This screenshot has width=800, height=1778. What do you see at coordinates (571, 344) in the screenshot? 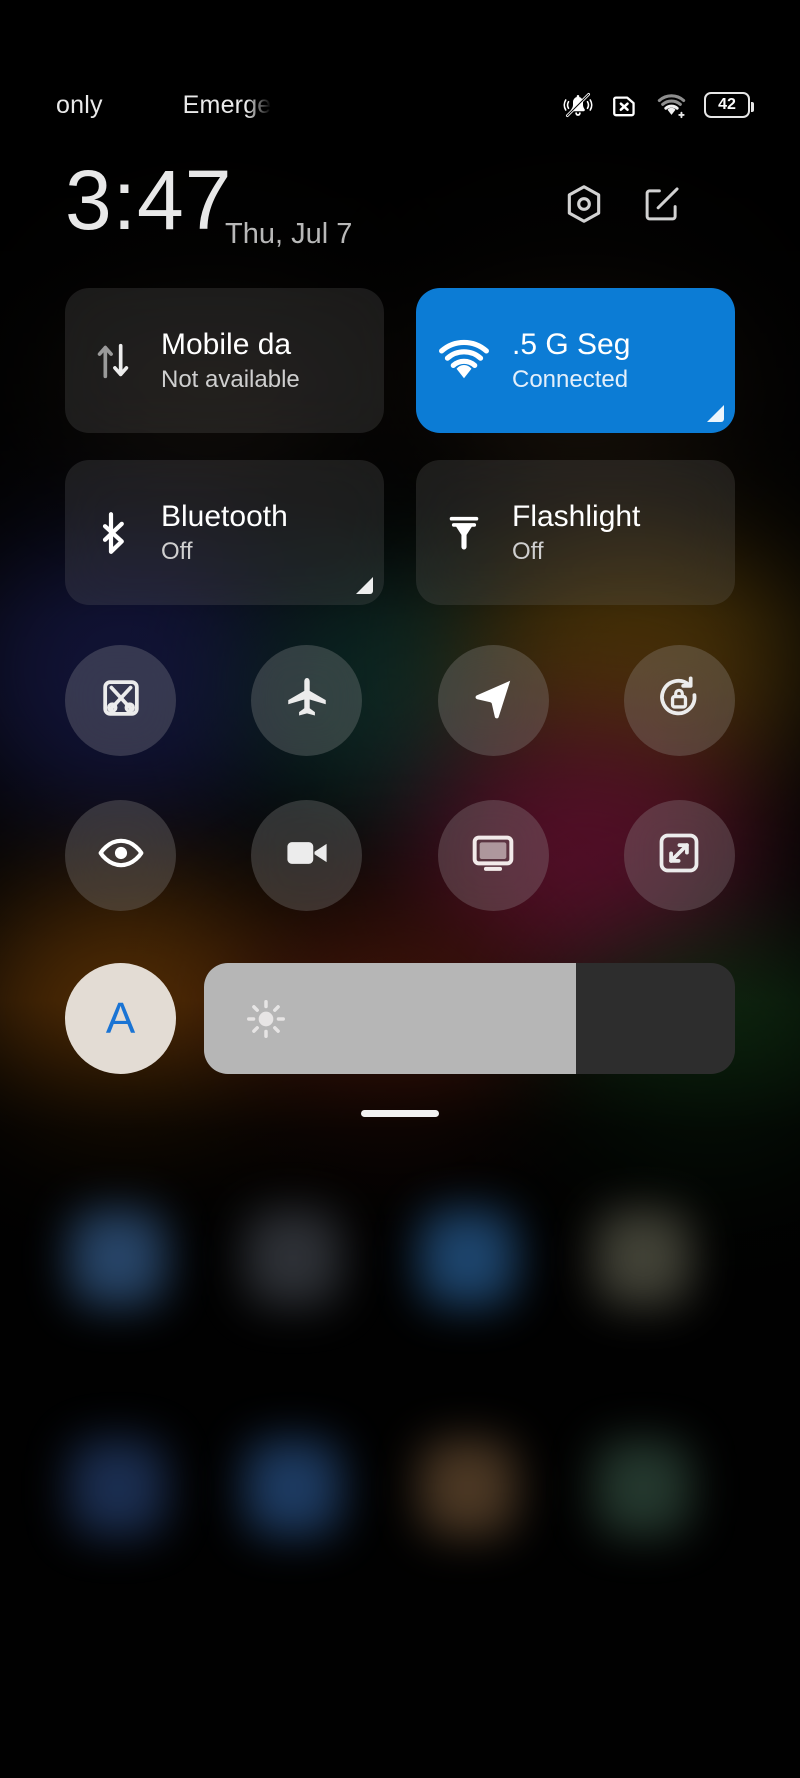
I see `tile-title: .5 G Seg` at bounding box center [571, 344].